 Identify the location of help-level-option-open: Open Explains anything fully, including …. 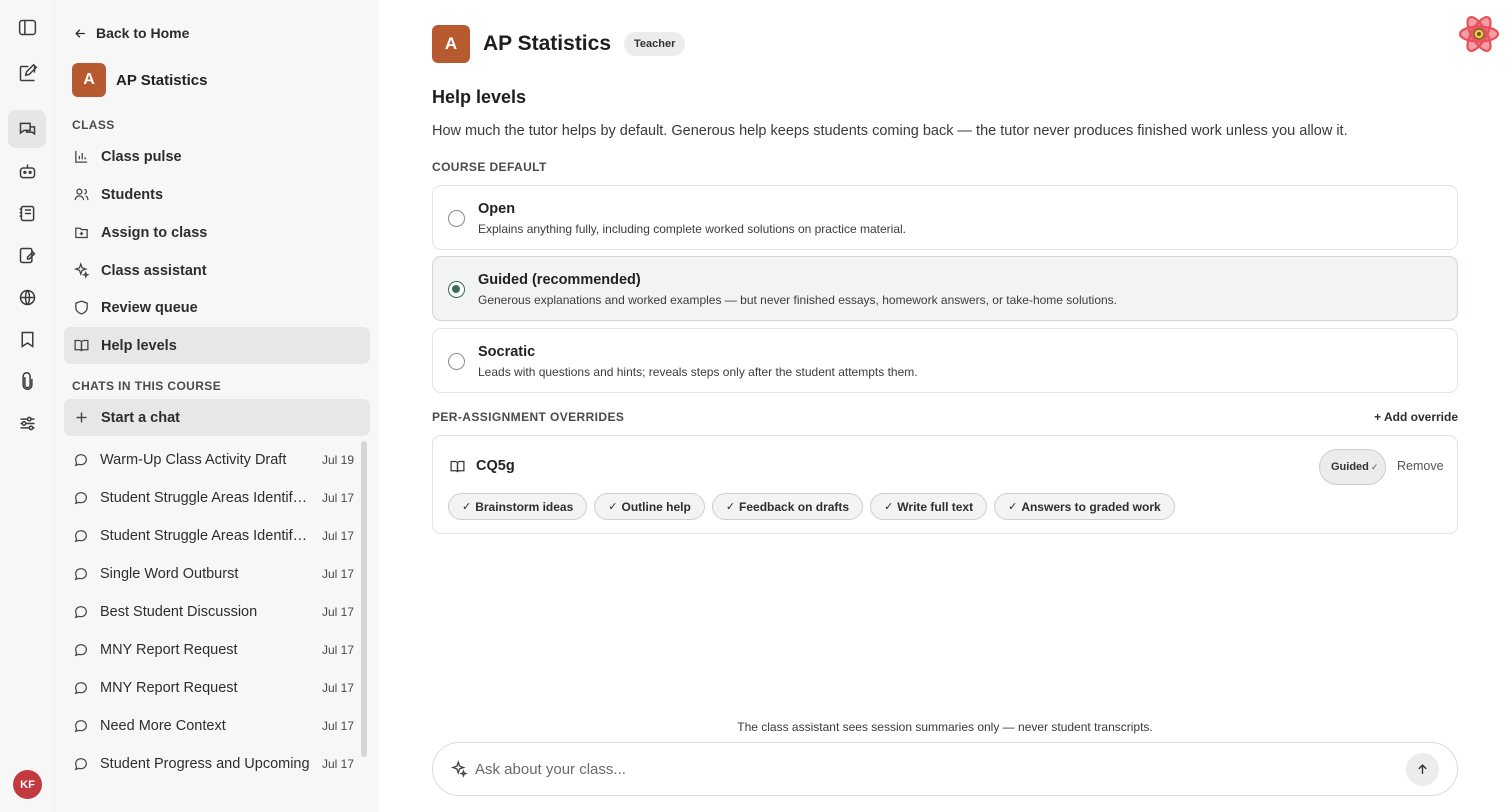
(945, 217).